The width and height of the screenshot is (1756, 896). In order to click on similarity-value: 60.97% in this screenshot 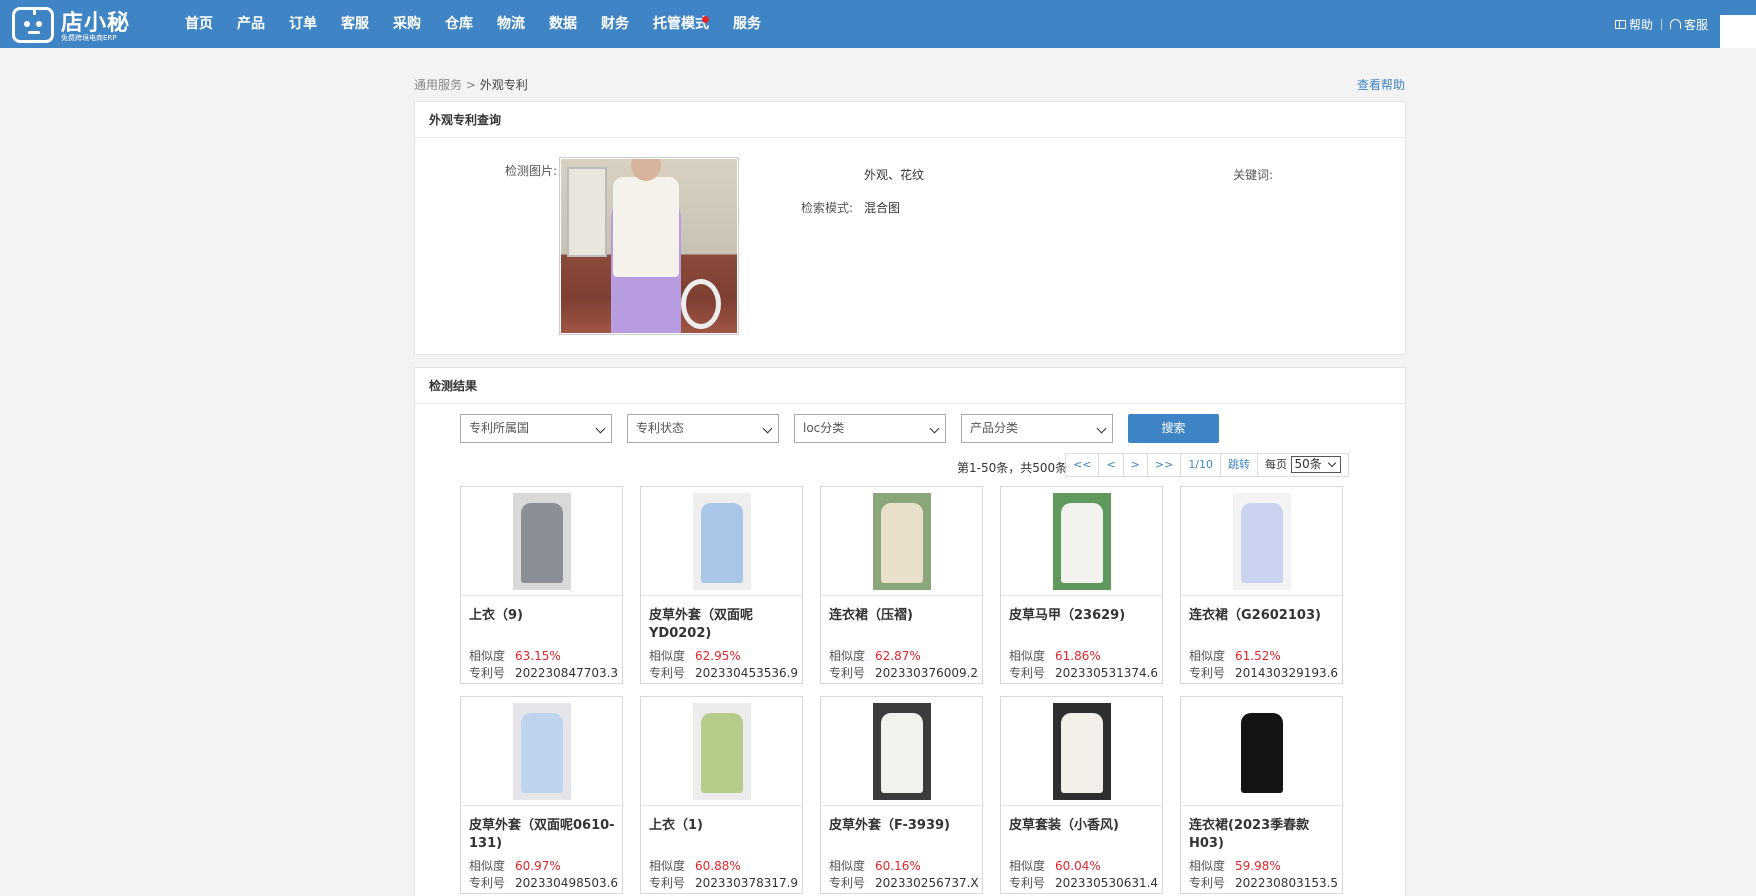, I will do `click(538, 866)`.